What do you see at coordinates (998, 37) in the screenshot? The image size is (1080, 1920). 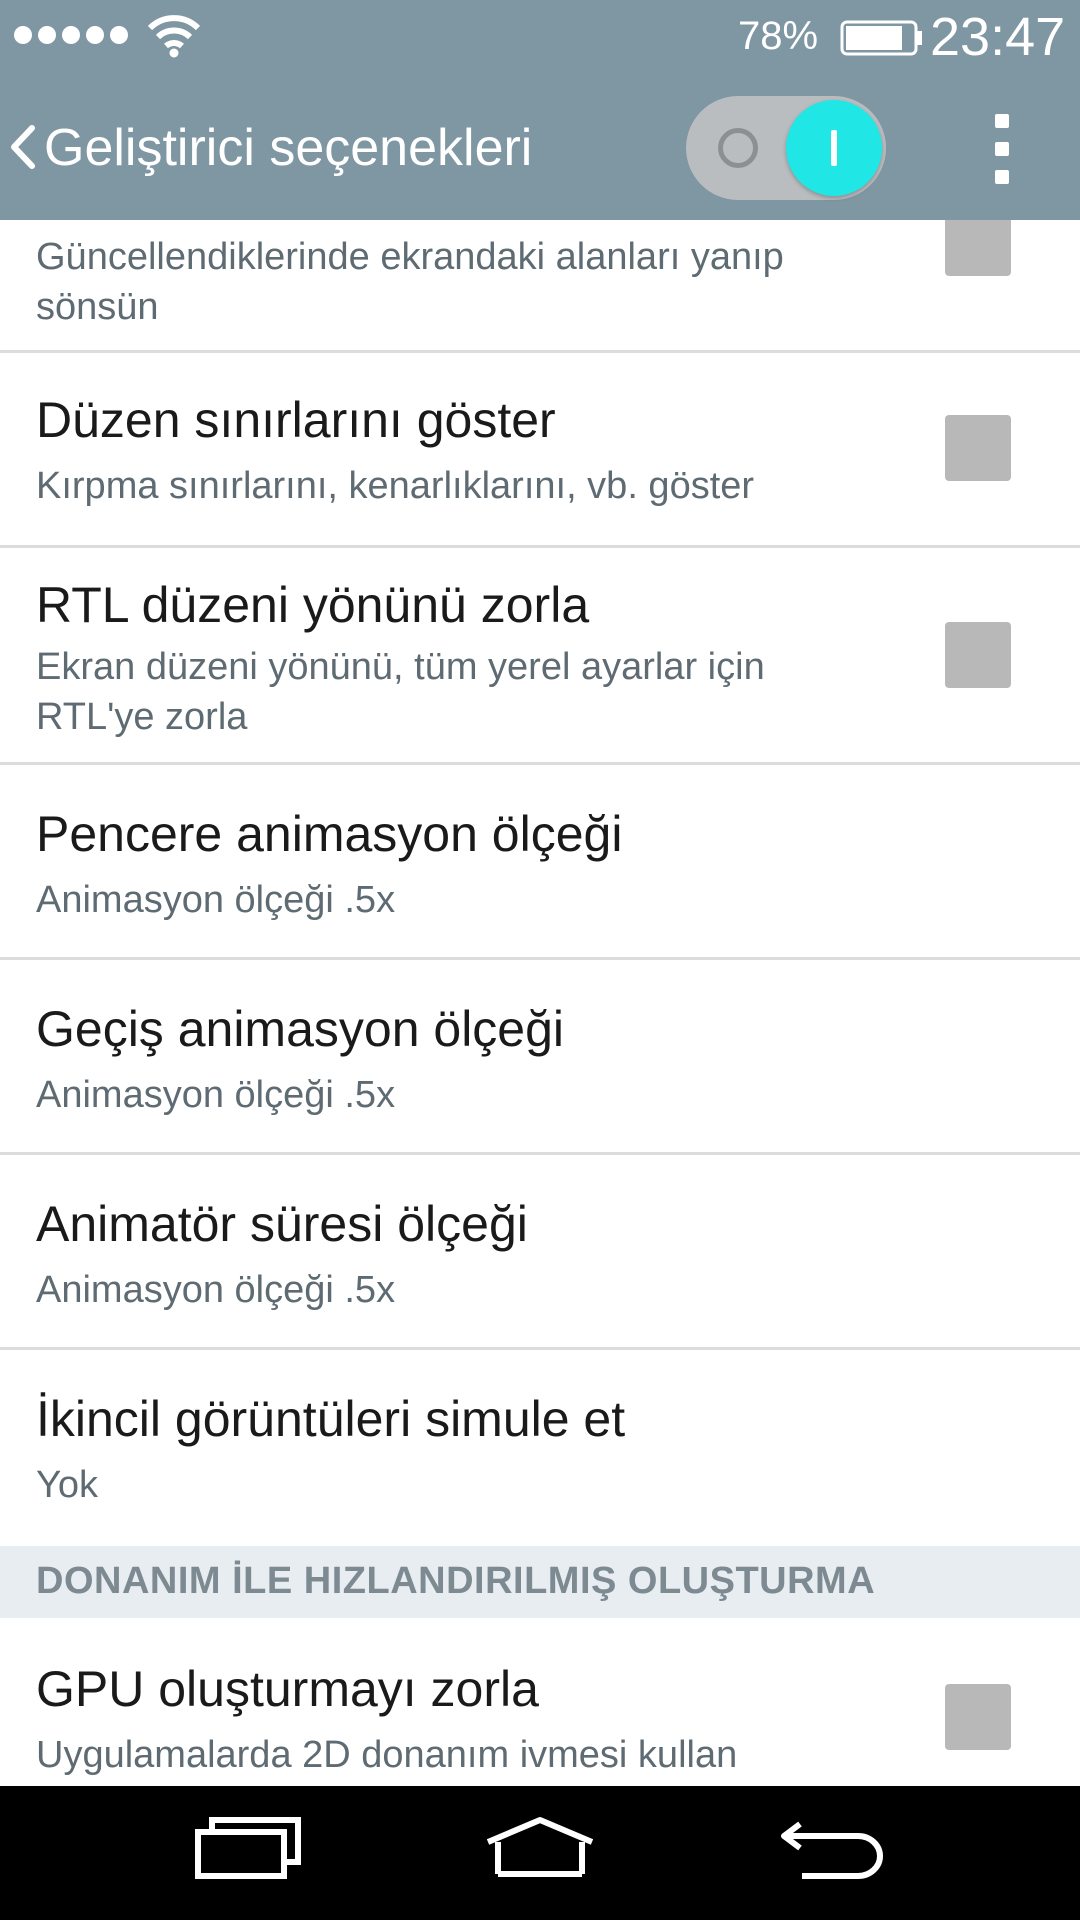 I see `clock: 23:47` at bounding box center [998, 37].